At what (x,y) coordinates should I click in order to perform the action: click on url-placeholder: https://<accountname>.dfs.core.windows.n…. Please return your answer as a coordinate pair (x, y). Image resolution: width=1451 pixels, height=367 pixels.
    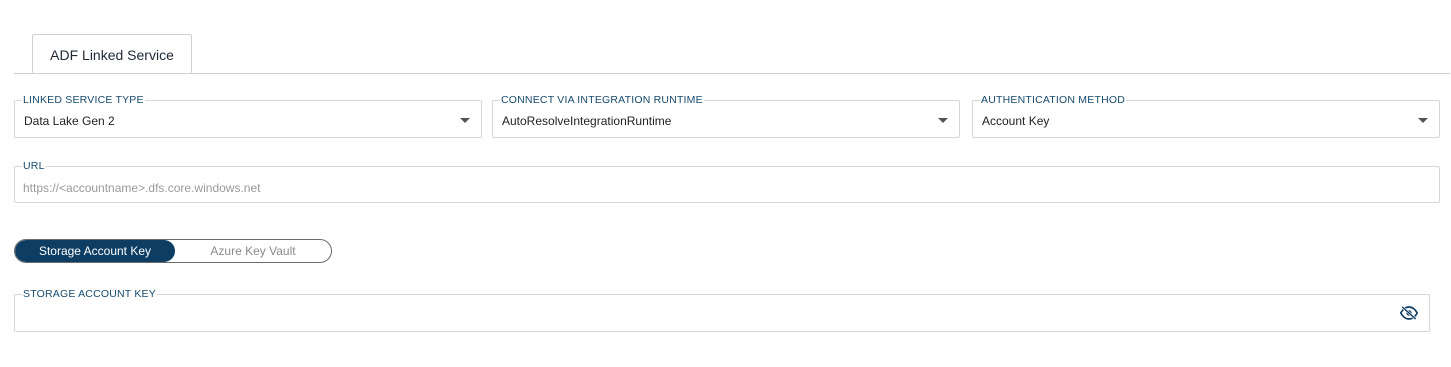
    Looking at the image, I should click on (142, 188).